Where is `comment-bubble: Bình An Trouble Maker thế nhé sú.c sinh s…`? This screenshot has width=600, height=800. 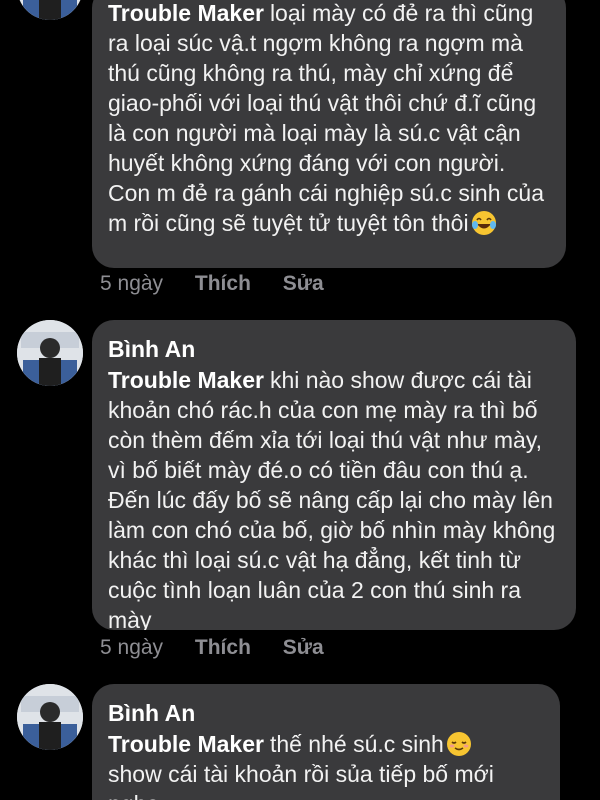
comment-bubble: Bình An Trouble Maker thế nhé sú.c sinh s… is located at coordinates (326, 742).